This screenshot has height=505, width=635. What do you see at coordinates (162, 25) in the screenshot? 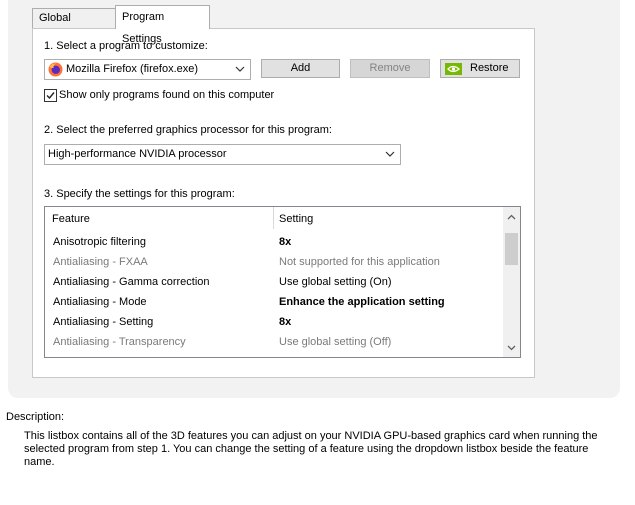
I see `tab-program-settings: Program Settings` at bounding box center [162, 25].